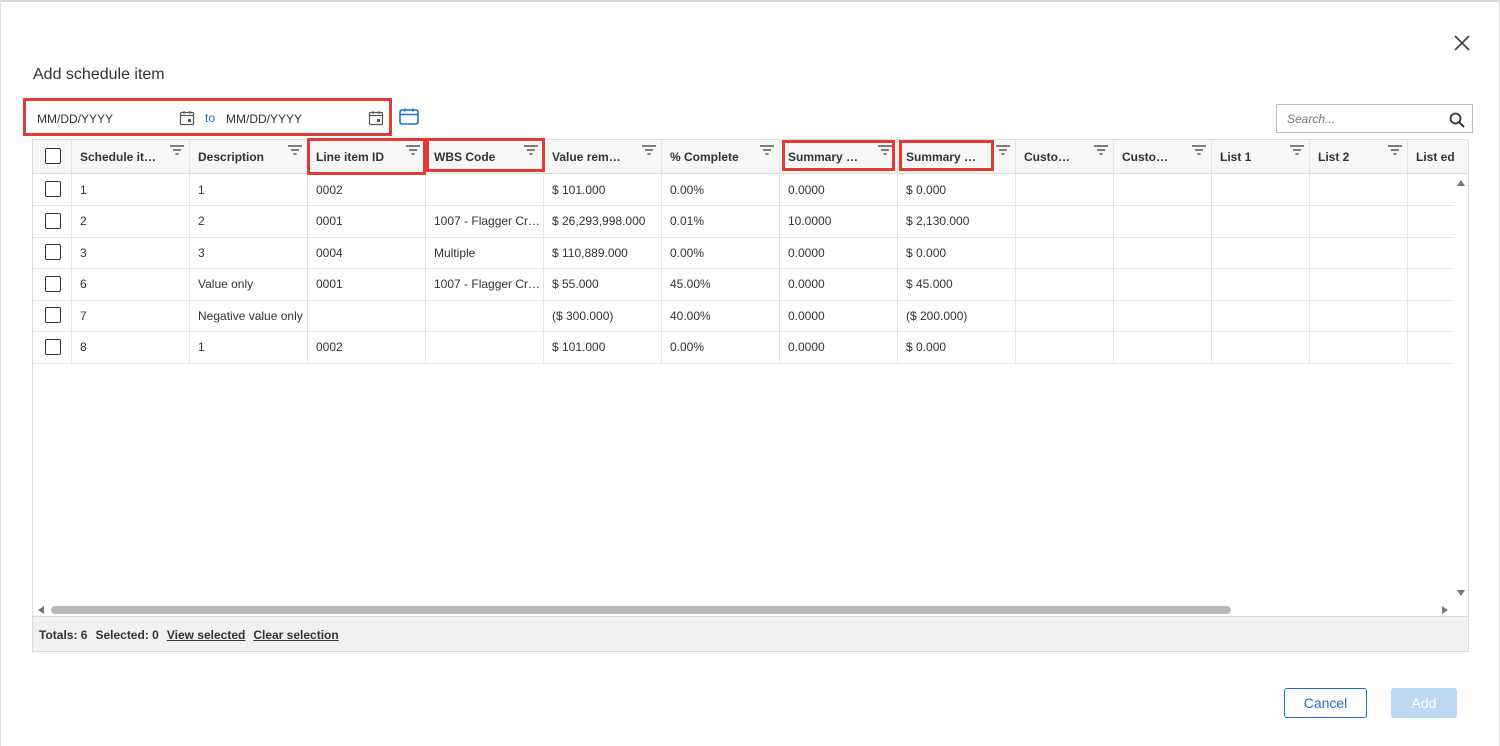  I want to click on search-field, so click(1374, 118).